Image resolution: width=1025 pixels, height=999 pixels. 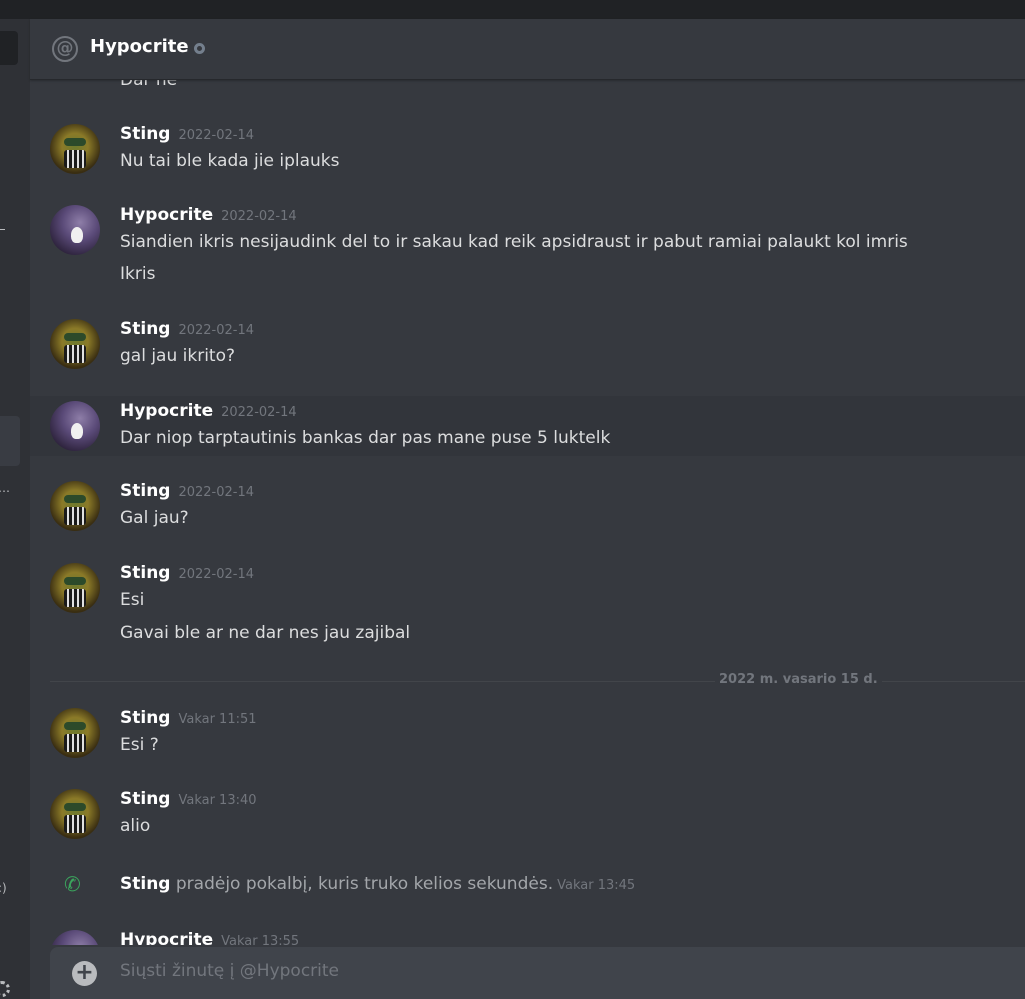 I want to click on message-group: Sting Vakar 13:40 alio, so click(x=527, y=795).